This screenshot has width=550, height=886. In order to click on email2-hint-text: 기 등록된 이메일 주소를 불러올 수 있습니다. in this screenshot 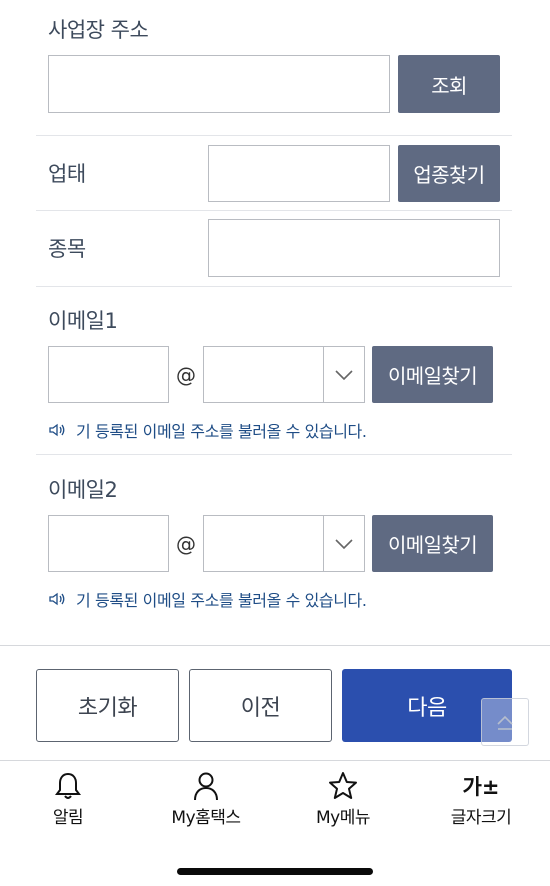, I will do `click(221, 600)`.